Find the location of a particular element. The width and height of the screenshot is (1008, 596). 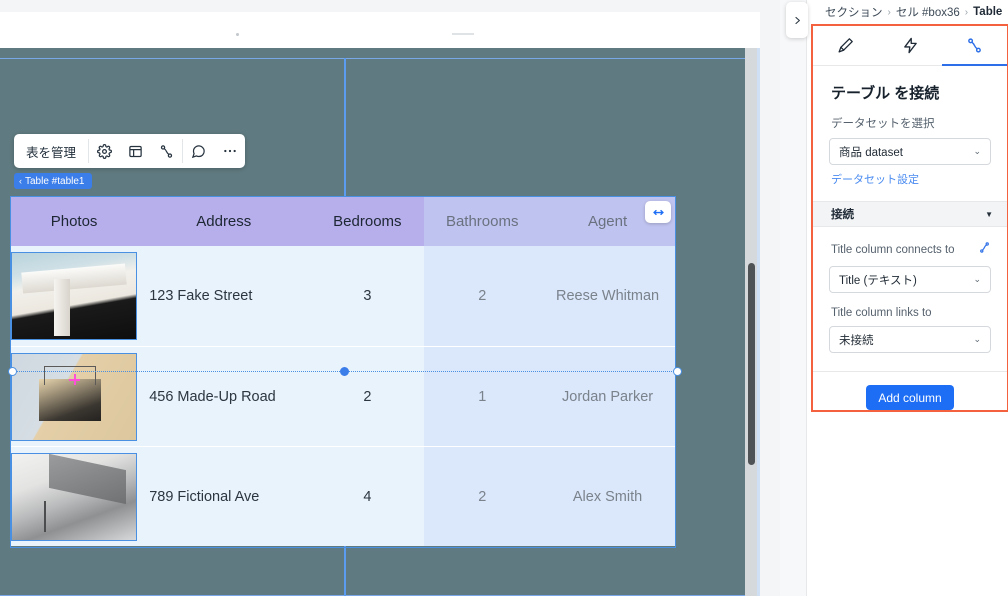

more-icon is located at coordinates (229, 151).